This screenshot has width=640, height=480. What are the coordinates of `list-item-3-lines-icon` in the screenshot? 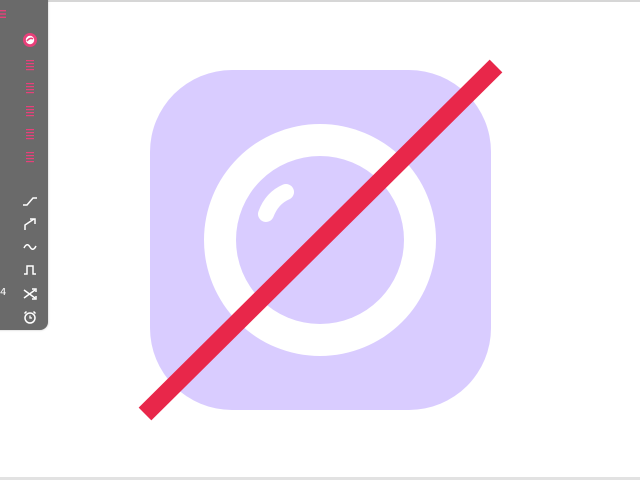 It's located at (30, 111).